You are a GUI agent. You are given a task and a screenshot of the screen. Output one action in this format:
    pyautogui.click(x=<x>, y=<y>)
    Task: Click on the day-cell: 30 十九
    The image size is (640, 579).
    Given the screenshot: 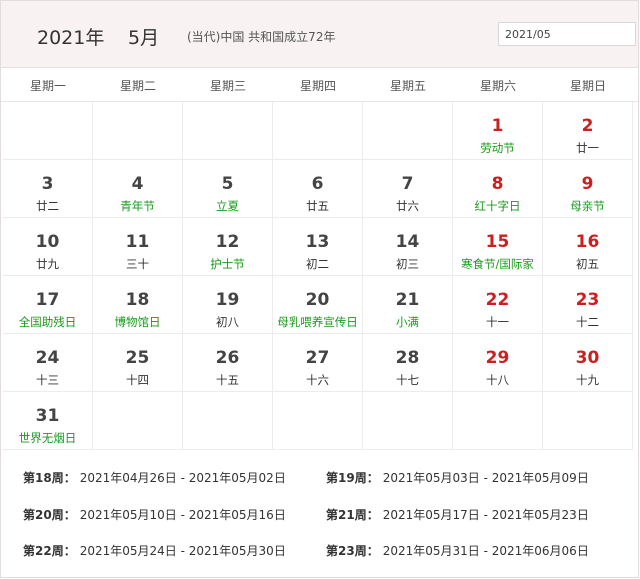 What is the action you would take?
    pyautogui.click(x=588, y=363)
    